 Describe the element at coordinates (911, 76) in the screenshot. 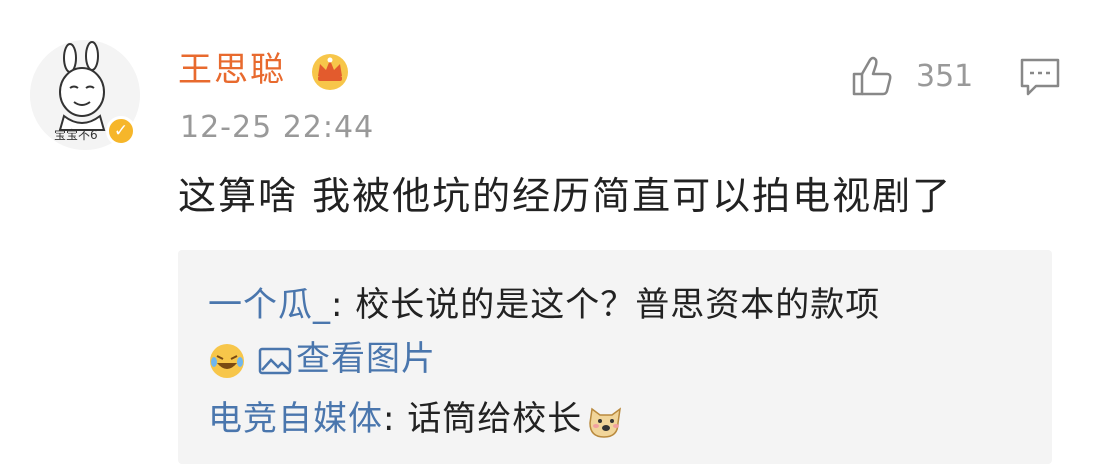

I see `like-button: 351` at that location.